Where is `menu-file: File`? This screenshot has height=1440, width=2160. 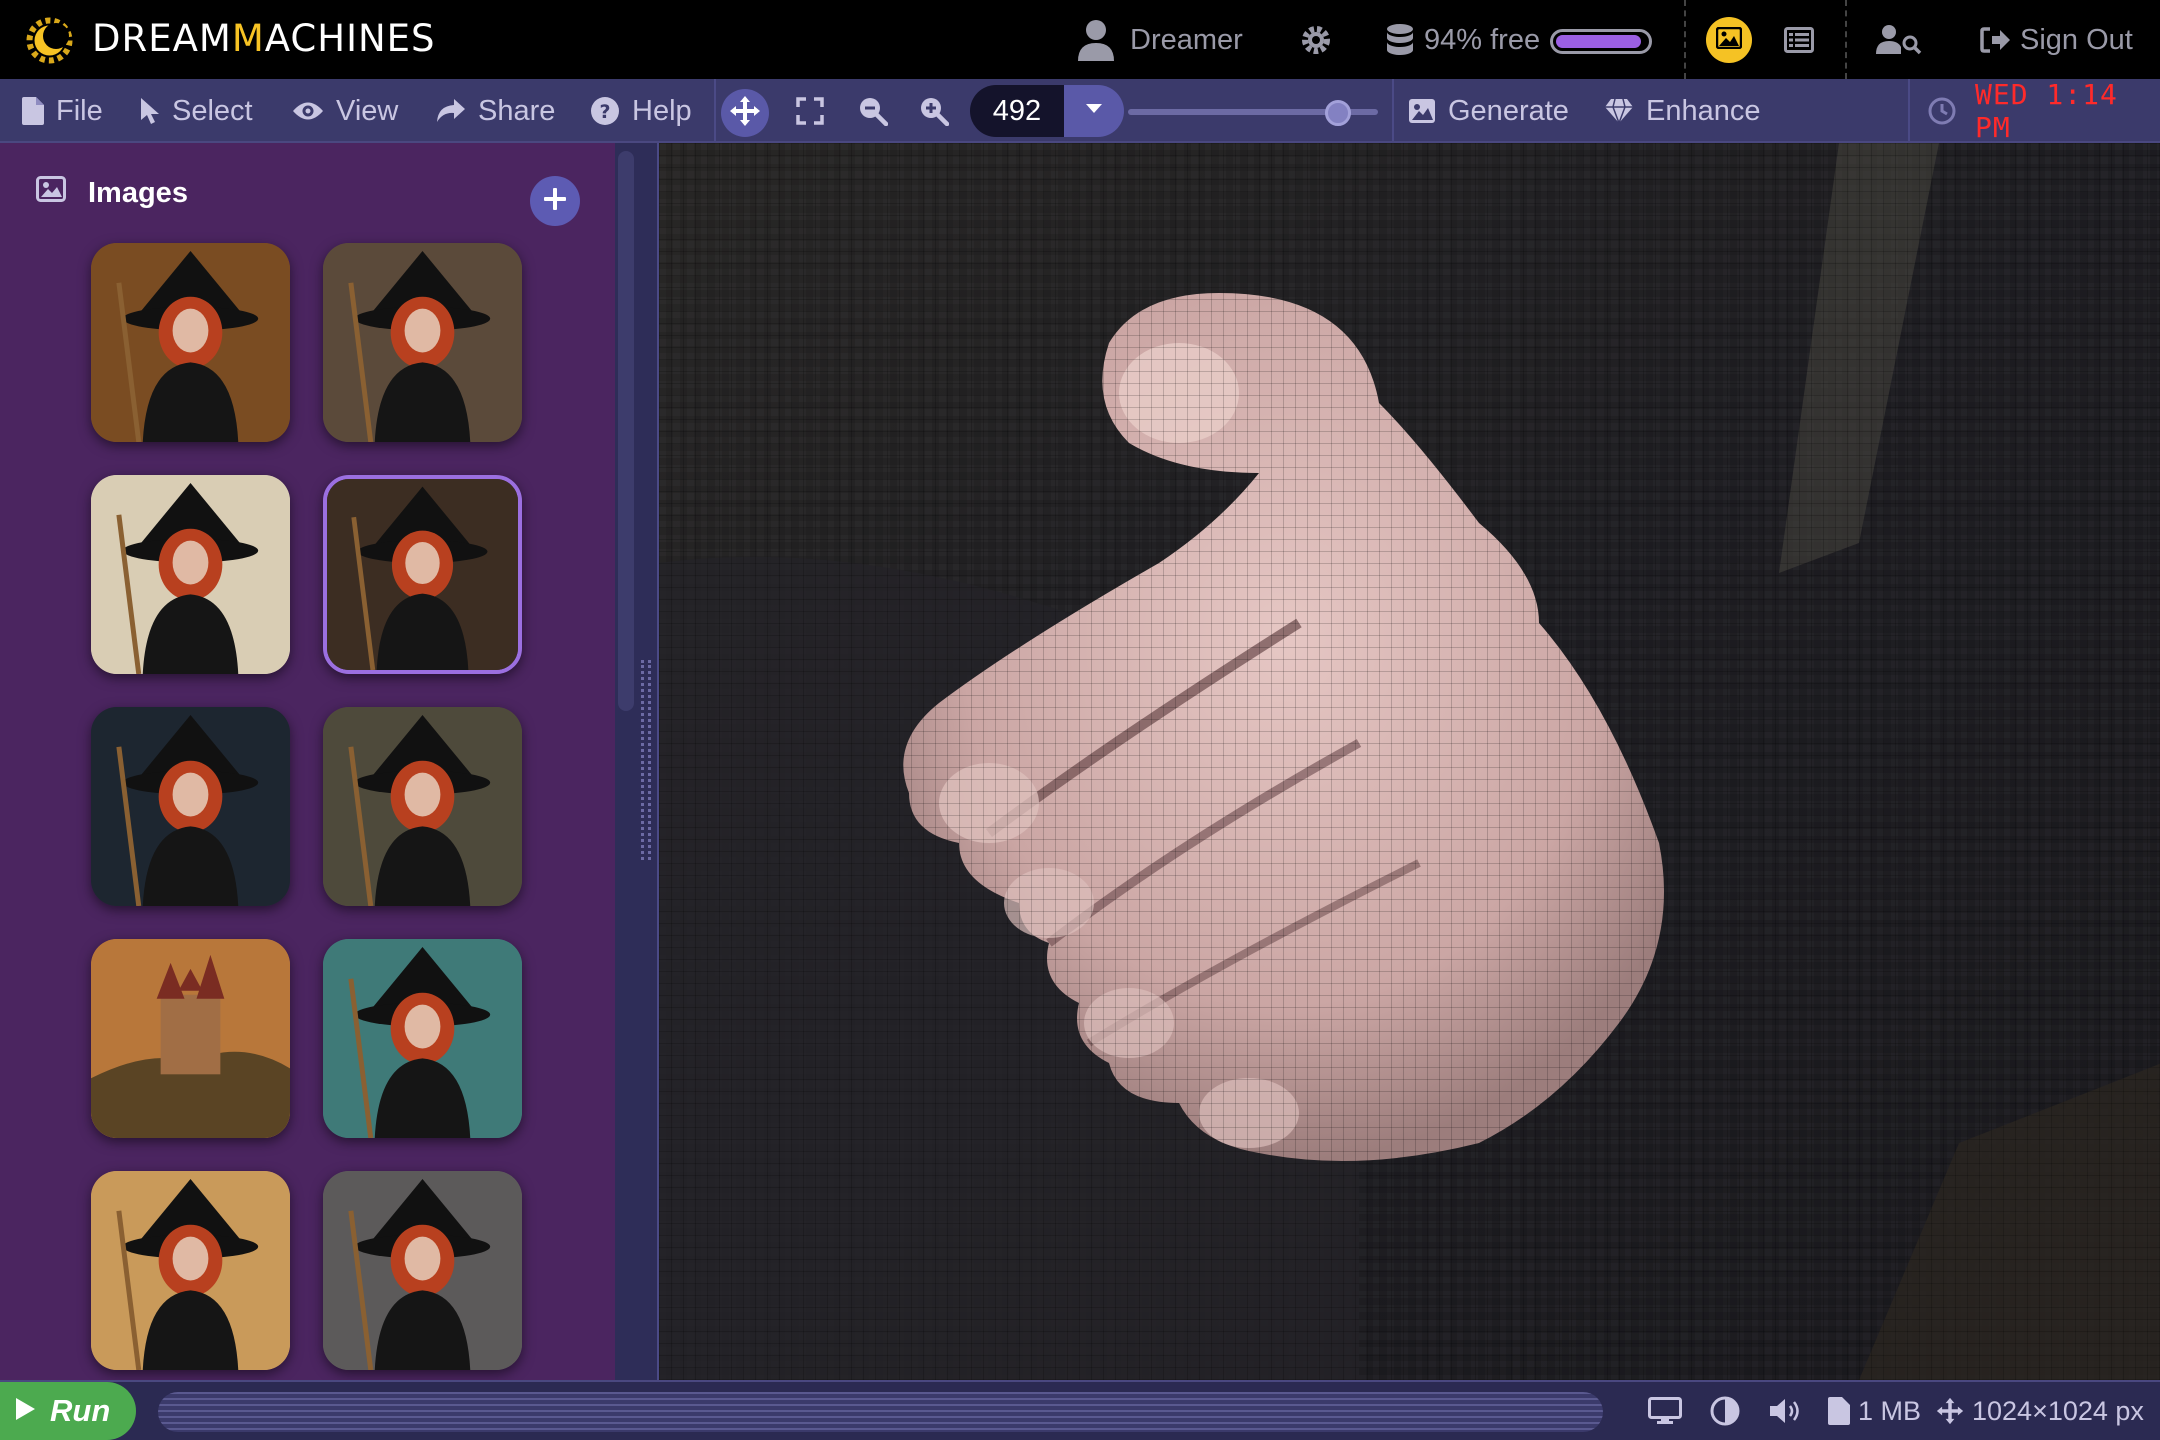
menu-file: File is located at coordinates (62, 111).